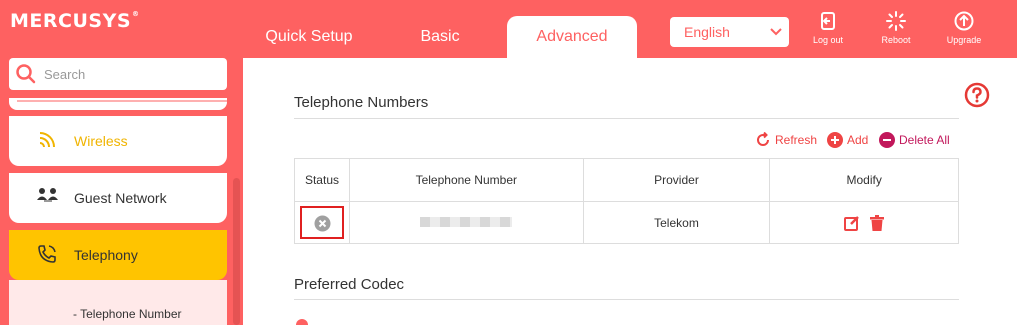  Describe the element at coordinates (864, 222) in the screenshot. I see `modify-cell` at that location.